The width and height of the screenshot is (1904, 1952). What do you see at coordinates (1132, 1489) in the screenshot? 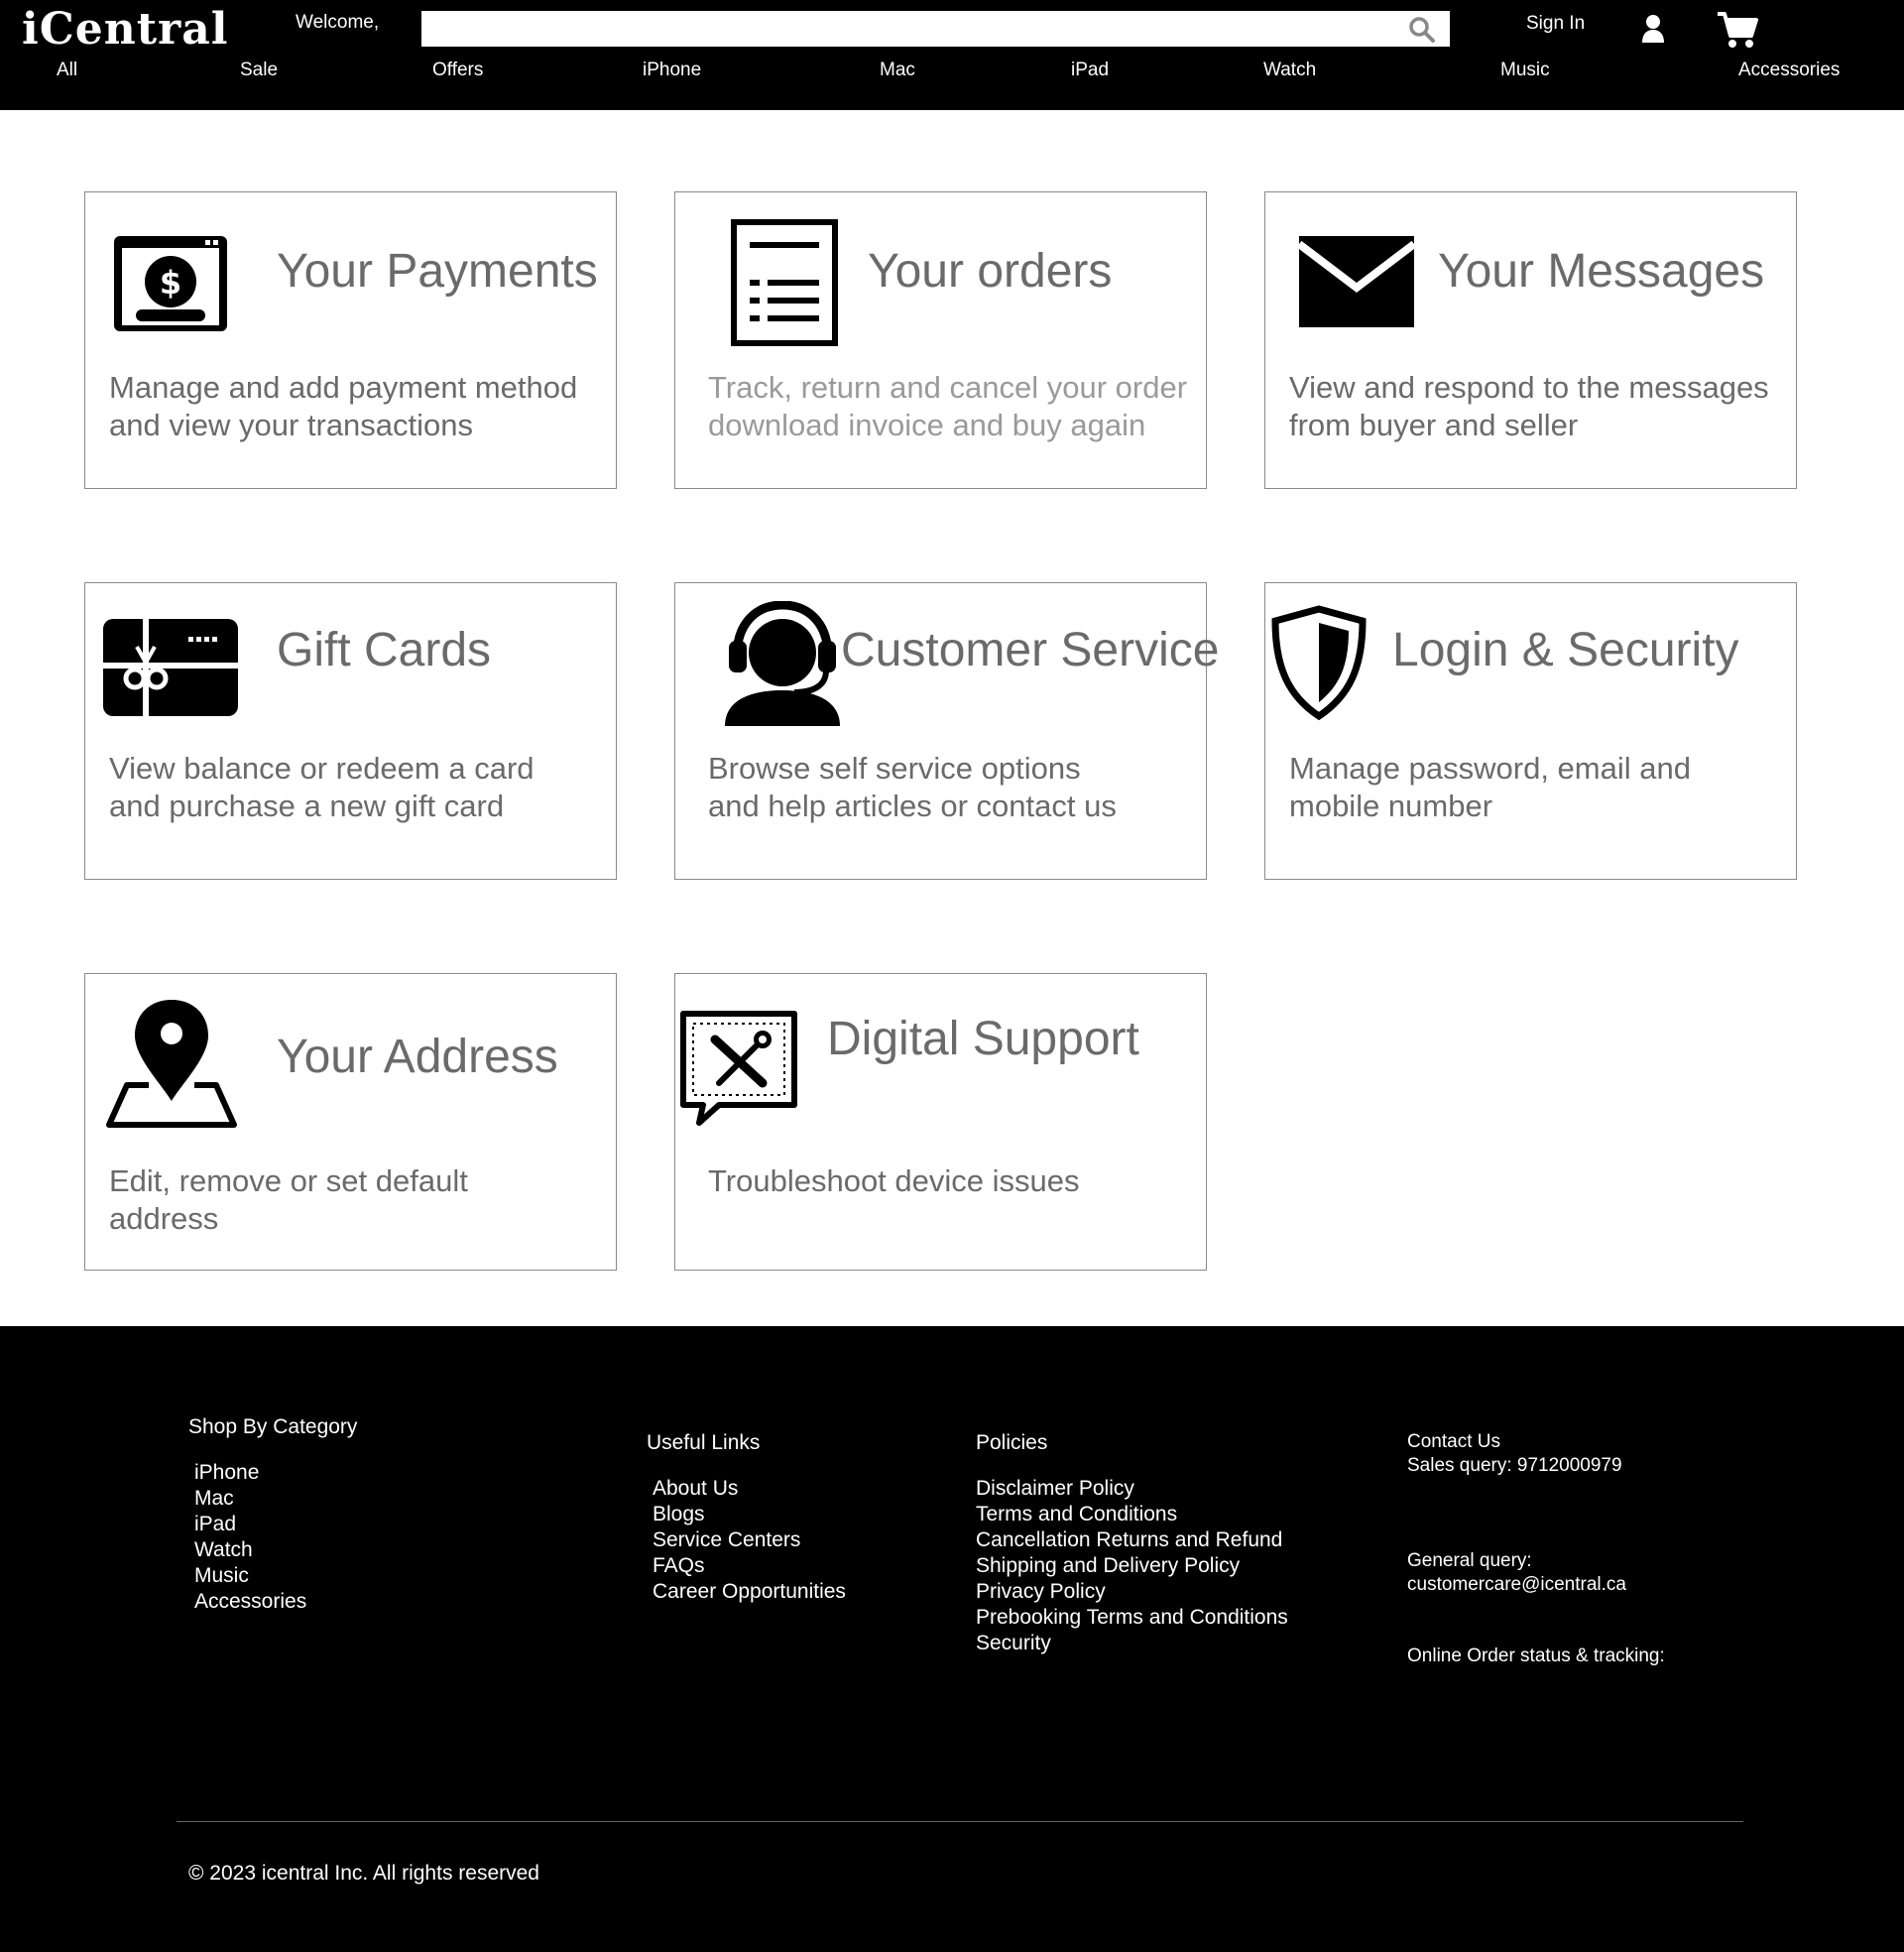
I see `footer-link: Disclaimer Policy` at bounding box center [1132, 1489].